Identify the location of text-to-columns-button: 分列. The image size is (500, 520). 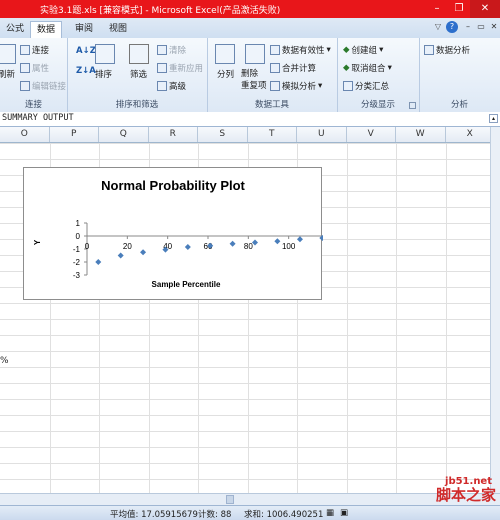
(225, 74).